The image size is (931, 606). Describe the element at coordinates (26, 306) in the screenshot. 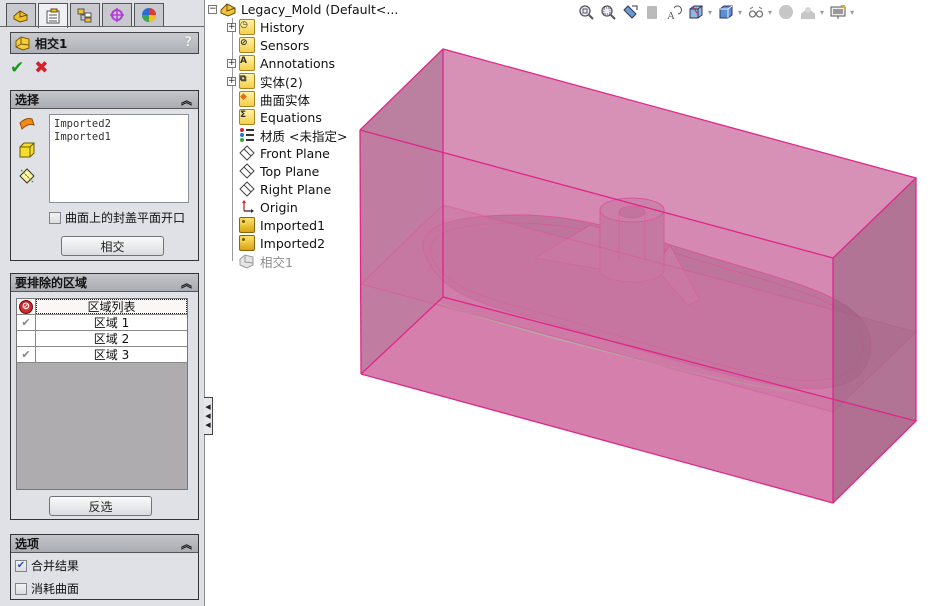

I see `exclude-icon: ⊘` at that location.